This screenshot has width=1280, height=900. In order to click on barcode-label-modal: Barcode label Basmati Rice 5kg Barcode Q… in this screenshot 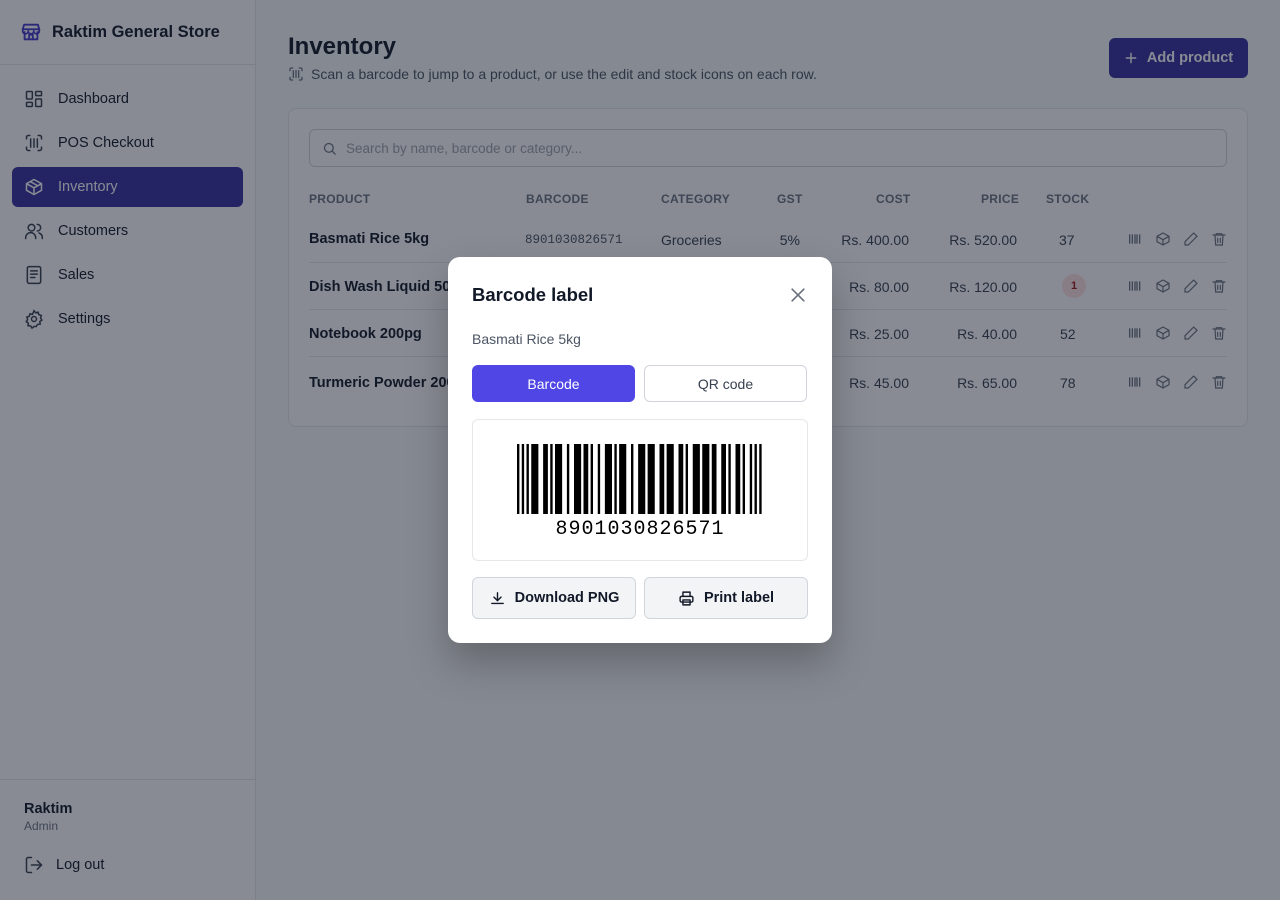, I will do `click(640, 450)`.